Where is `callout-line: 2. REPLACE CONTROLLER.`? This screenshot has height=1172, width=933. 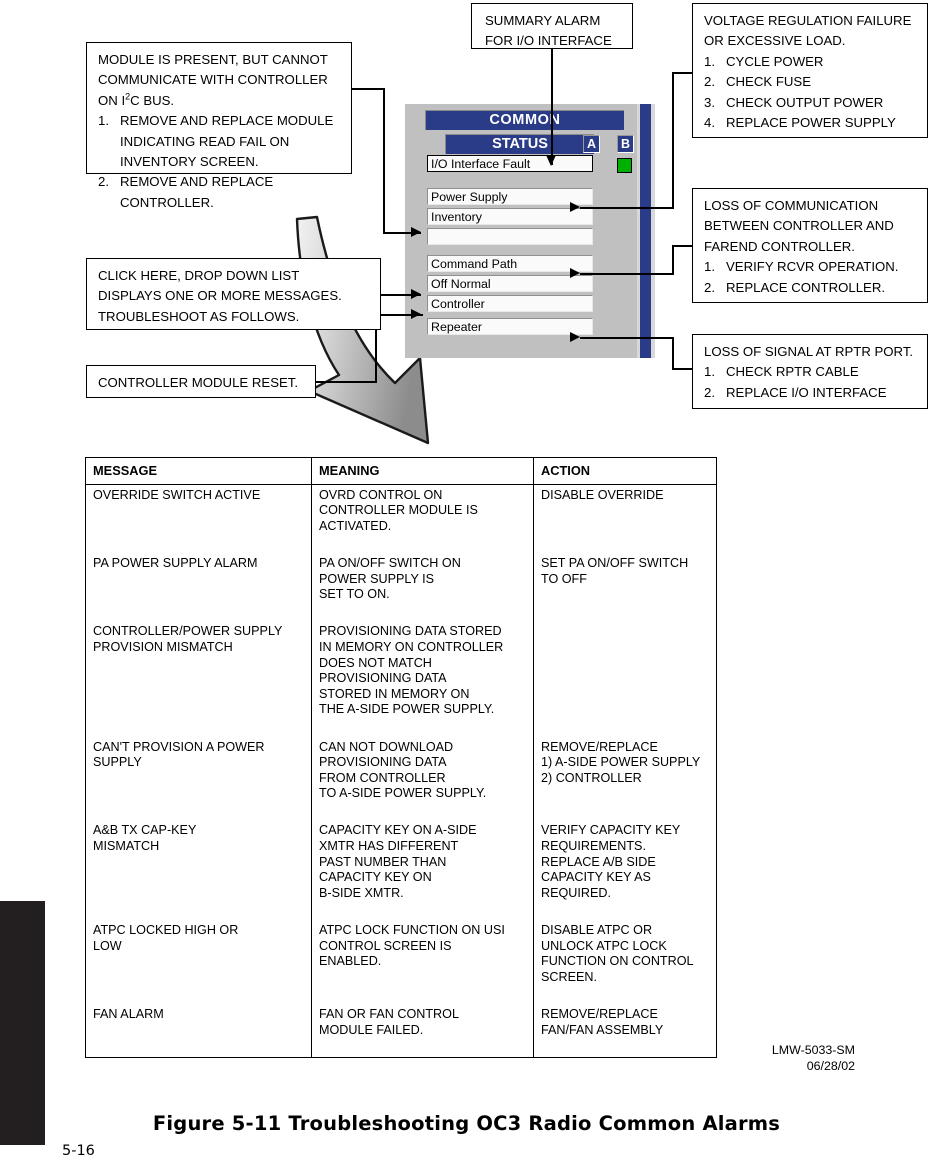
callout-line: 2. REPLACE CONTROLLER. is located at coordinates (811, 288).